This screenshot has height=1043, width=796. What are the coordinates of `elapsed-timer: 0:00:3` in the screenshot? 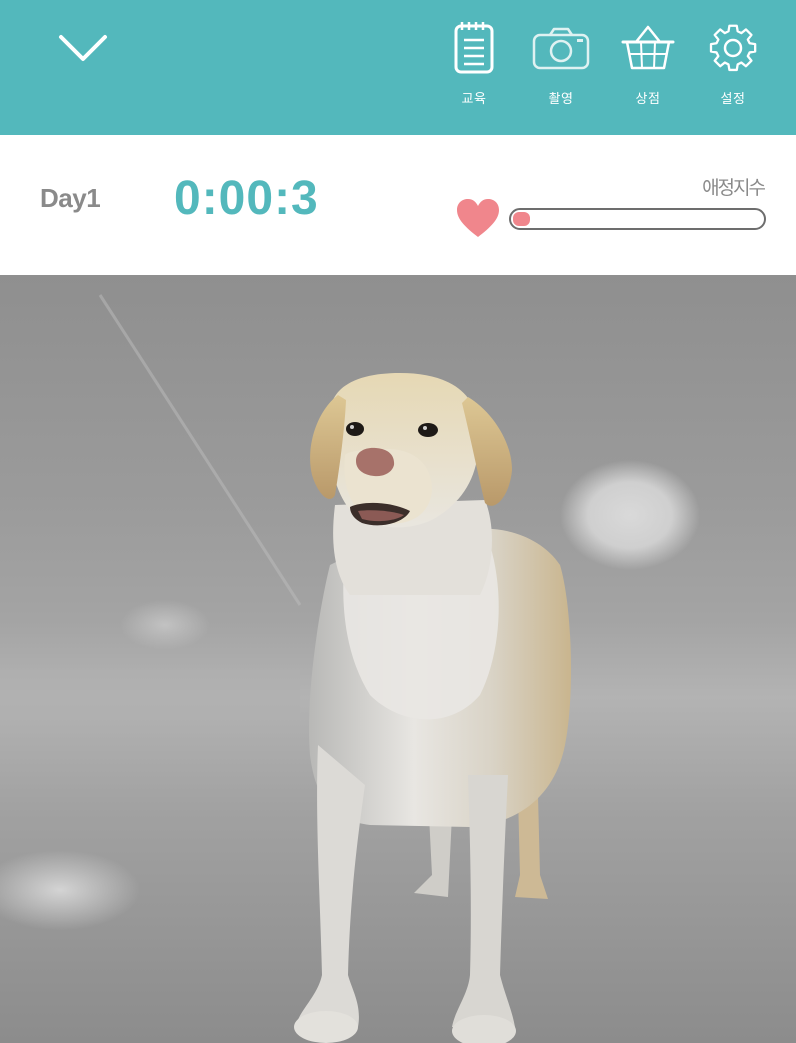 It's located at (246, 198).